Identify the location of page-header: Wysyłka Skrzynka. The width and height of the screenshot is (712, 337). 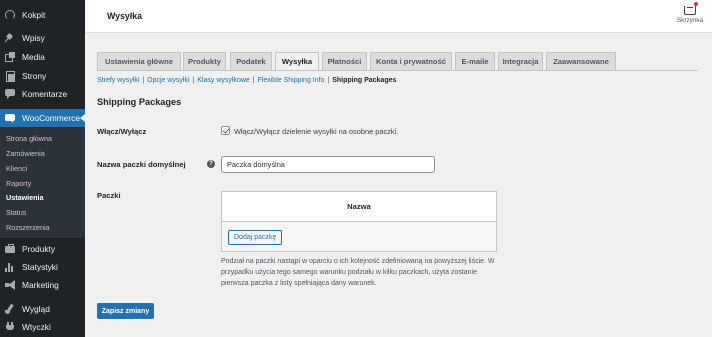
(398, 16).